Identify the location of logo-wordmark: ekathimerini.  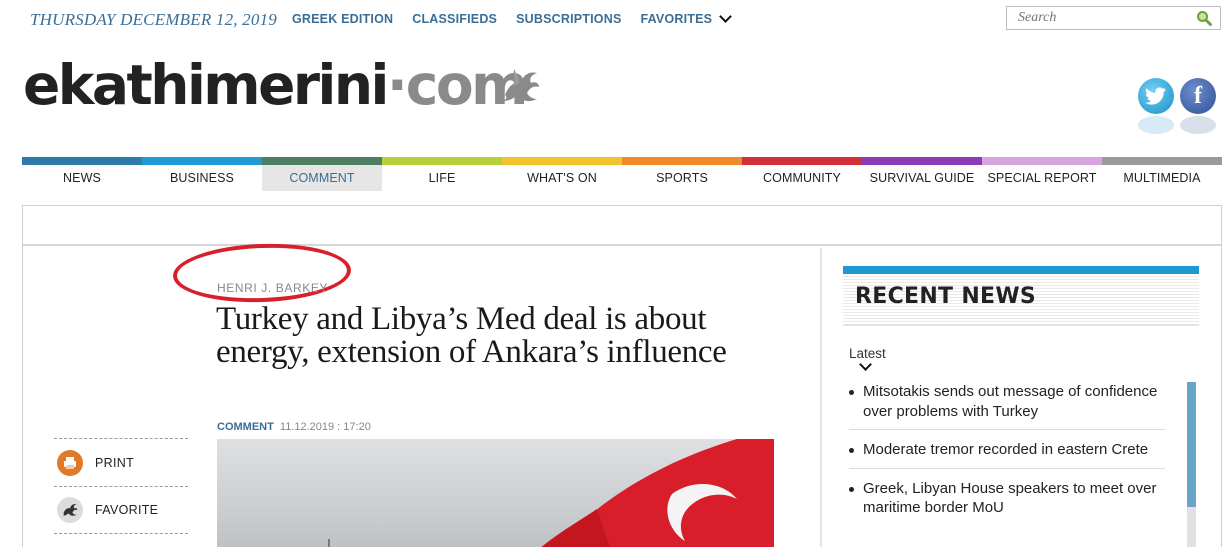
(206, 85).